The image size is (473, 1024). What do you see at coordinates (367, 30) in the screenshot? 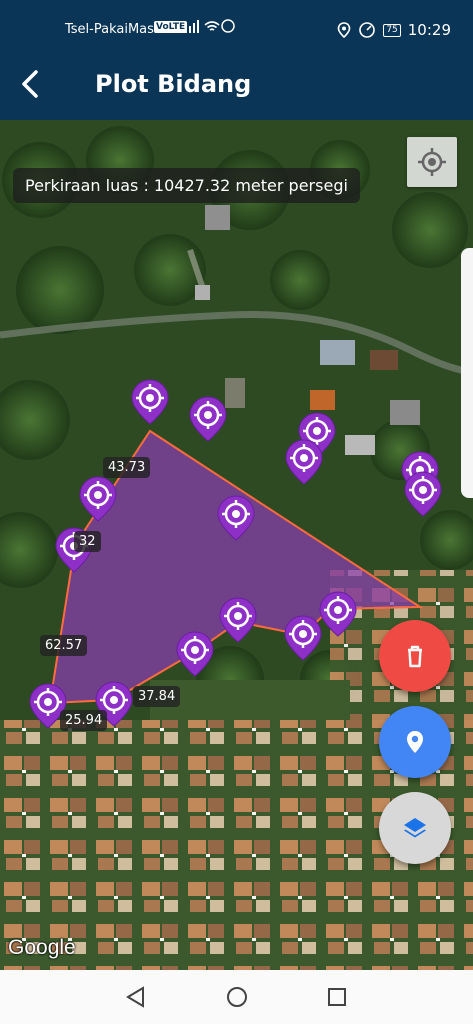
I see `speedometer-status-icon` at bounding box center [367, 30].